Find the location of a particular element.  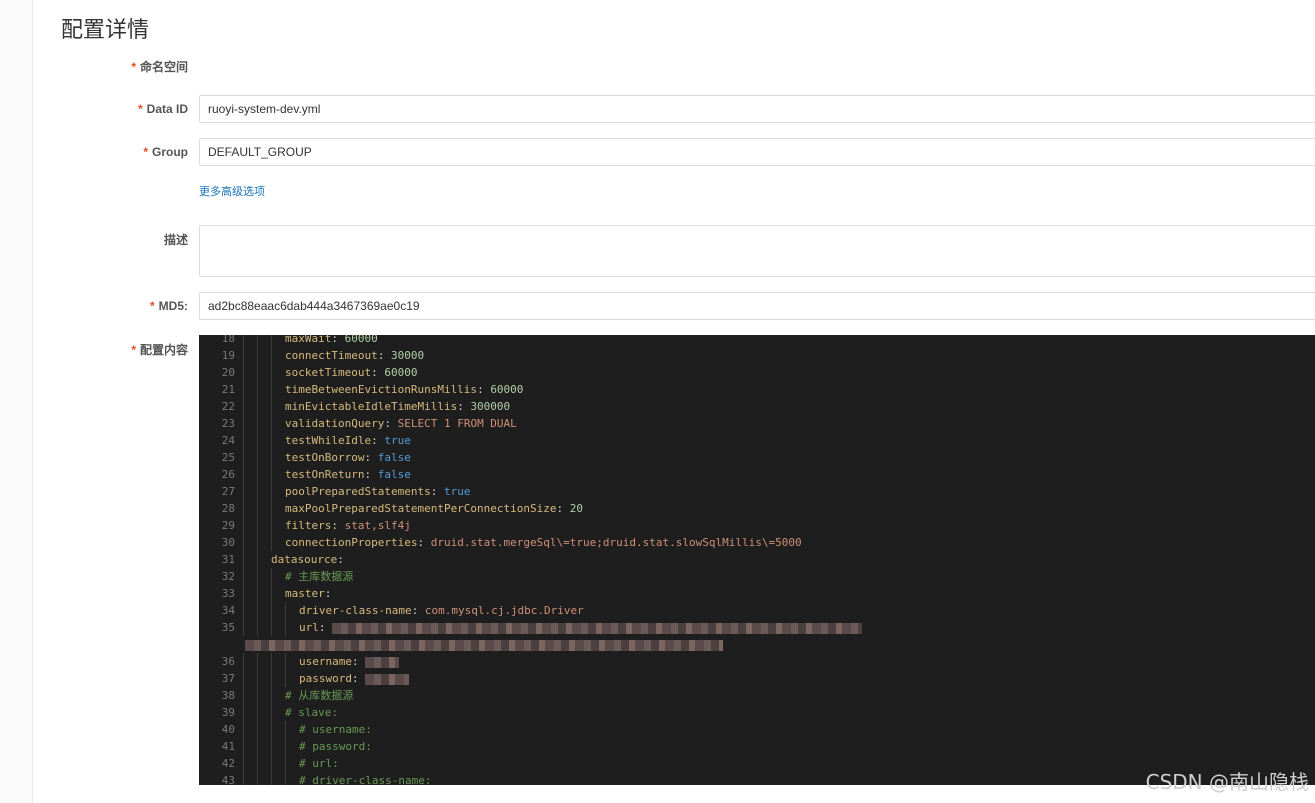

description-label-text: 描述 is located at coordinates (175, 240).